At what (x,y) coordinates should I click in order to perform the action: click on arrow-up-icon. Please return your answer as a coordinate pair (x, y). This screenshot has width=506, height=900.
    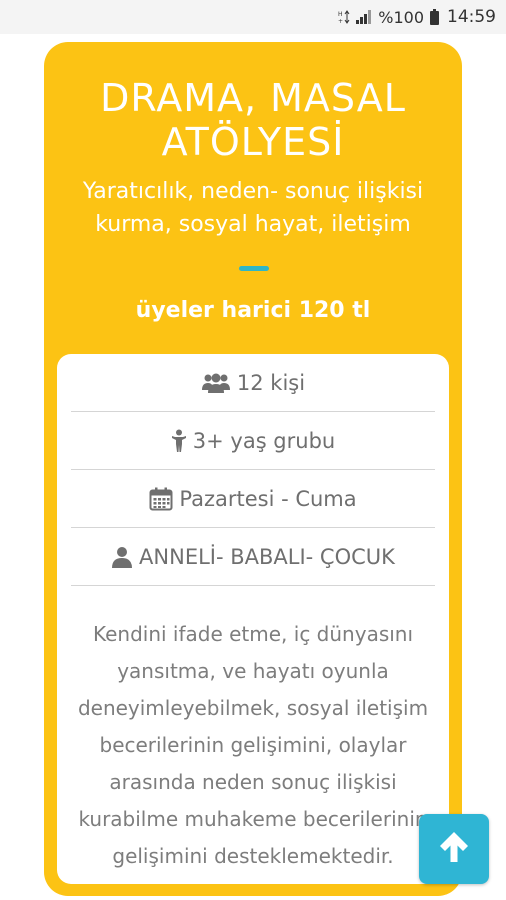
    Looking at the image, I should click on (454, 849).